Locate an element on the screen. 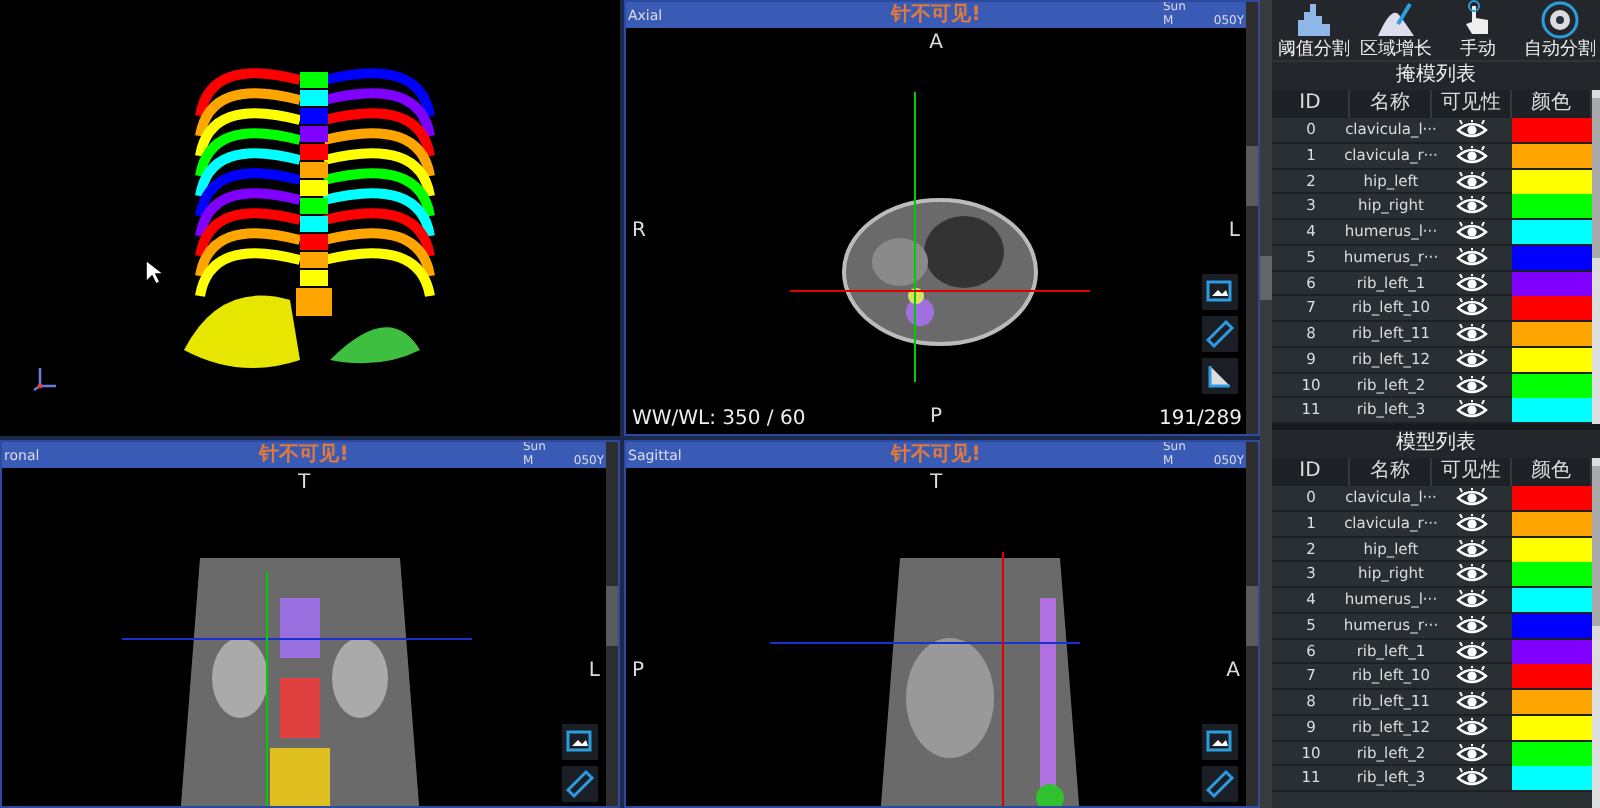  angle-tool-button is located at coordinates (1220, 376).